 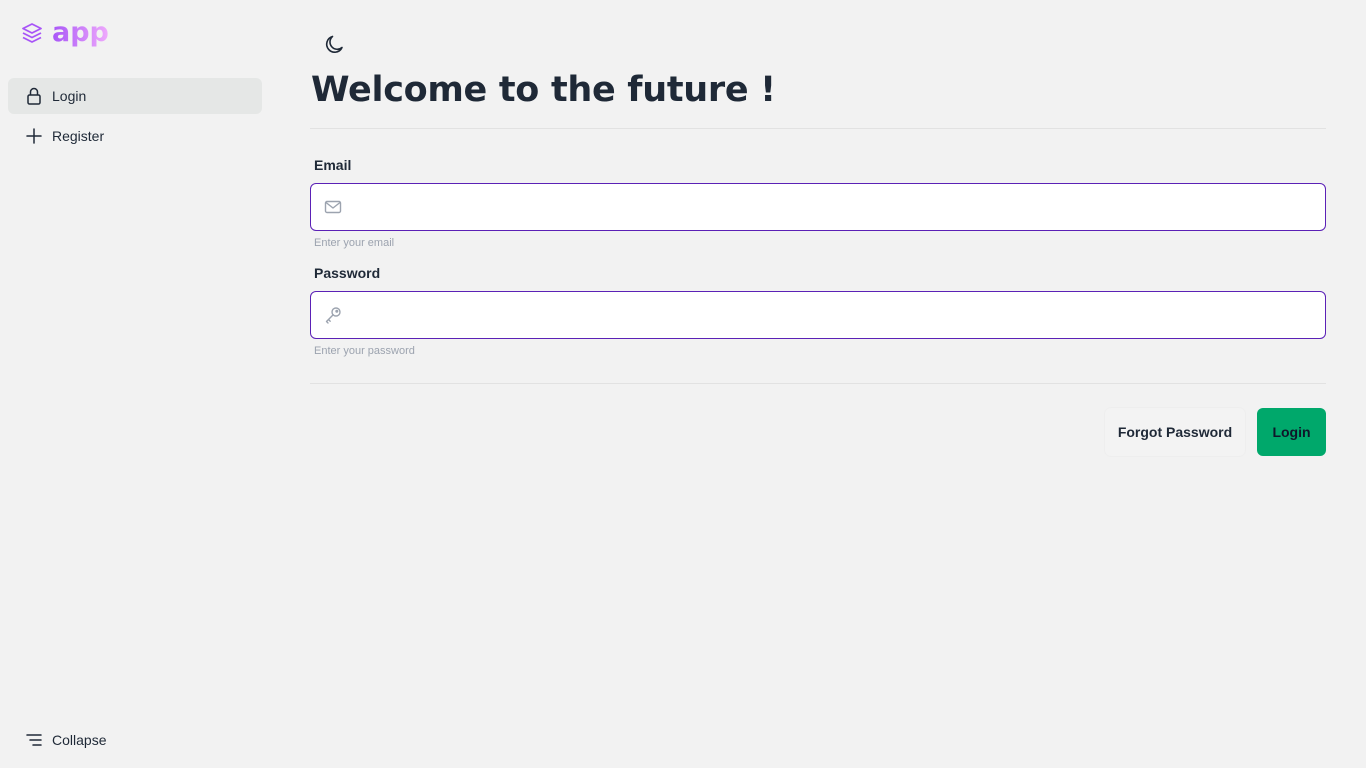 What do you see at coordinates (839, 207) in the screenshot?
I see `email-field` at bounding box center [839, 207].